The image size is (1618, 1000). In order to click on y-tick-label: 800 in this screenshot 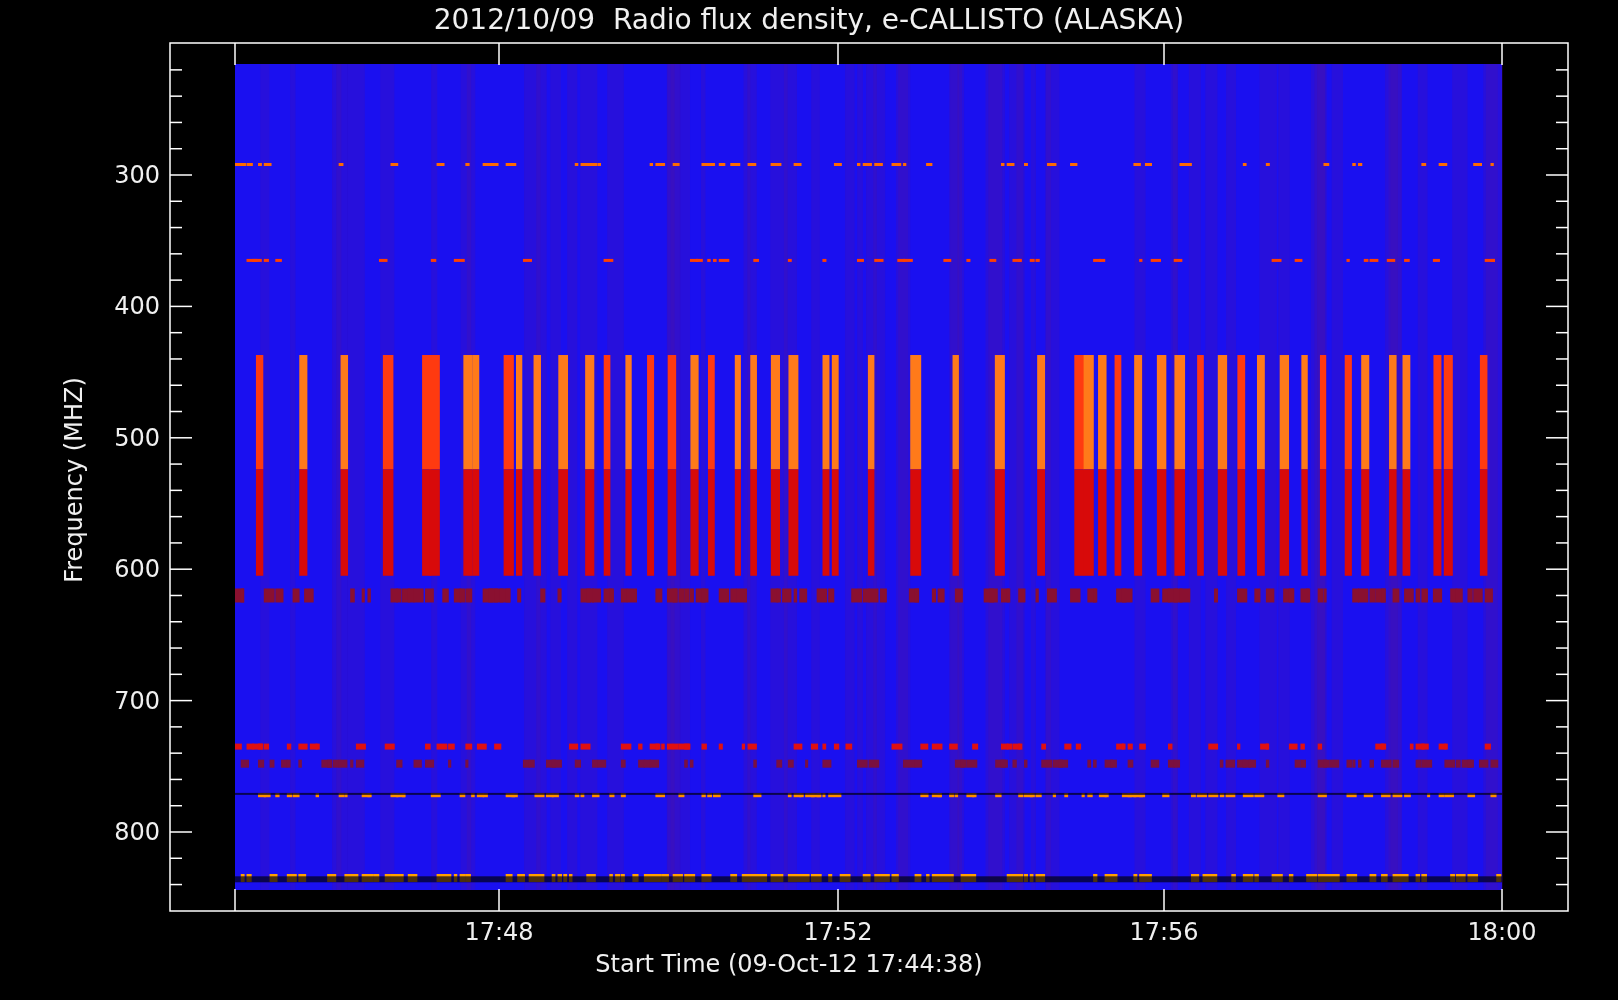, I will do `click(136, 832)`.